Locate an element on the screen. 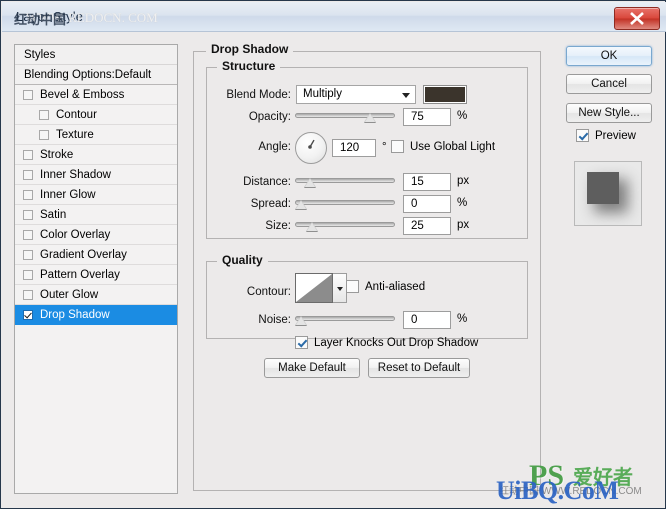  anti-aliased-label: Anti-aliased is located at coordinates (395, 286).